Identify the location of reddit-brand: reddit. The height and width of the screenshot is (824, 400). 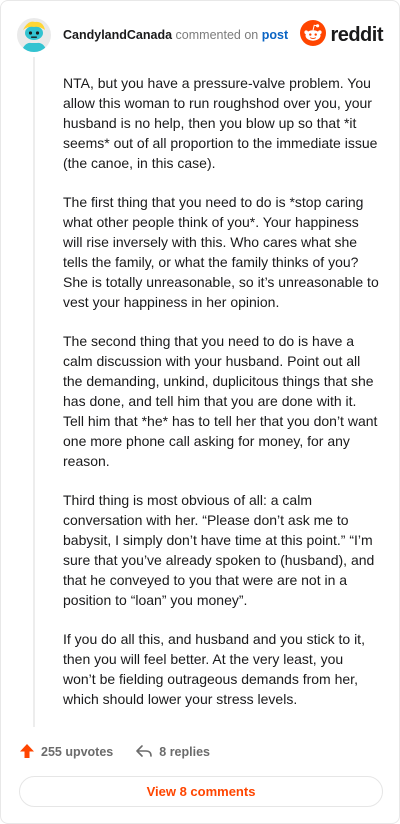
(341, 35).